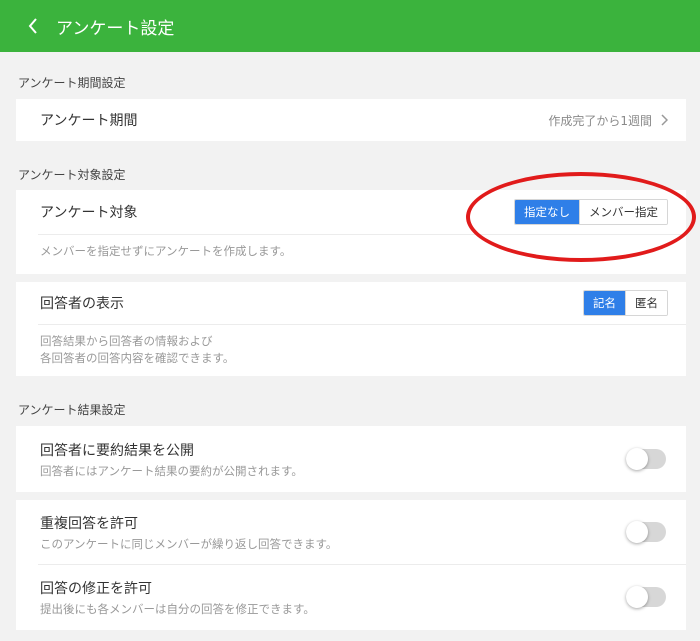 Image resolution: width=700 pixels, height=641 pixels. I want to click on duplicate-answer-row: 重複回答を許可 このアンケートに同じメンバーが繰り返し回答できます。, so click(351, 532).